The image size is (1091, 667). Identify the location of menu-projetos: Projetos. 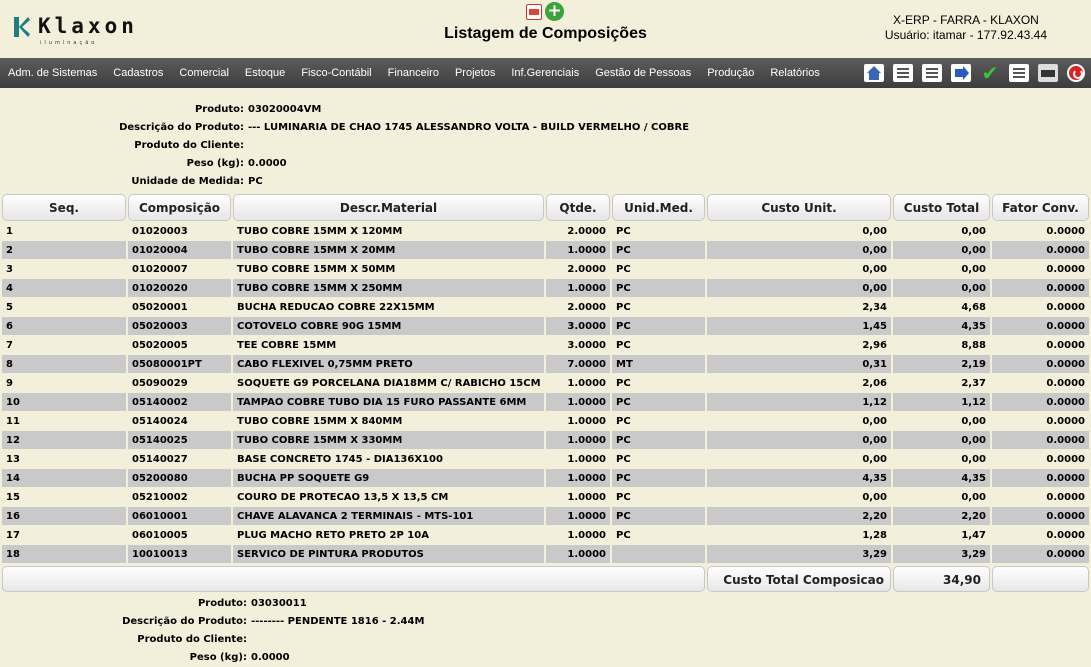
(475, 73).